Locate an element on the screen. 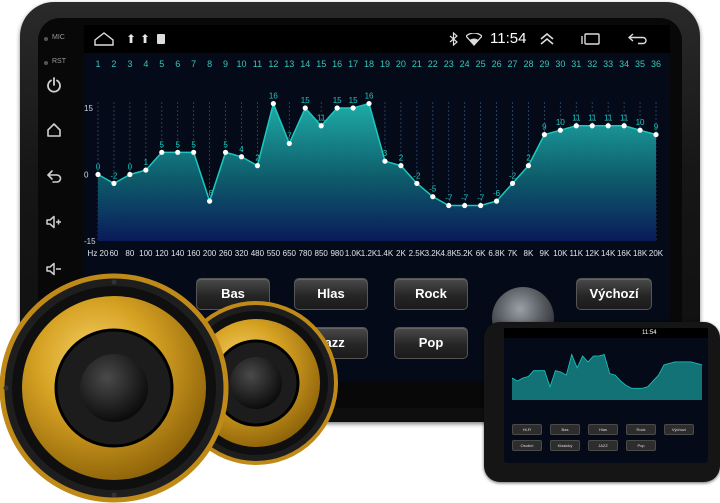  frequency-label: 1.4K is located at coordinates (385, 253).